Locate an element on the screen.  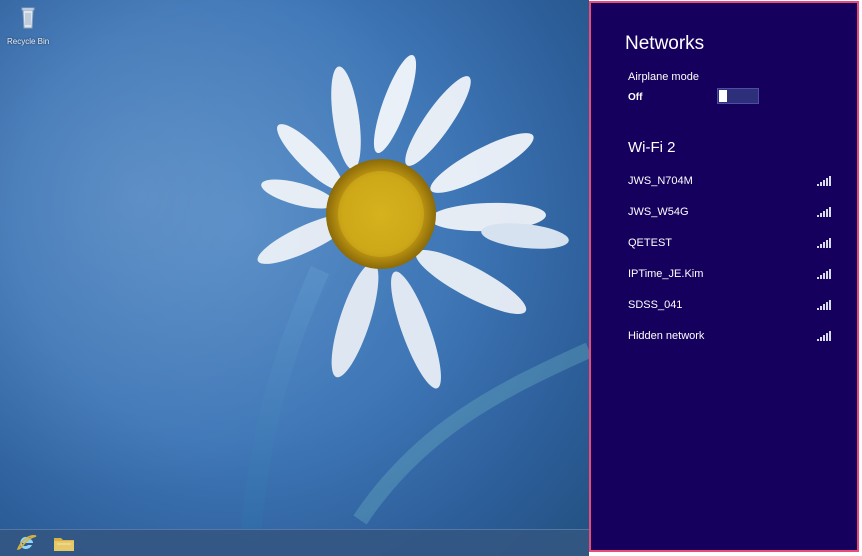
wifi-network-item: JWS_W54G is located at coordinates (724, 217).